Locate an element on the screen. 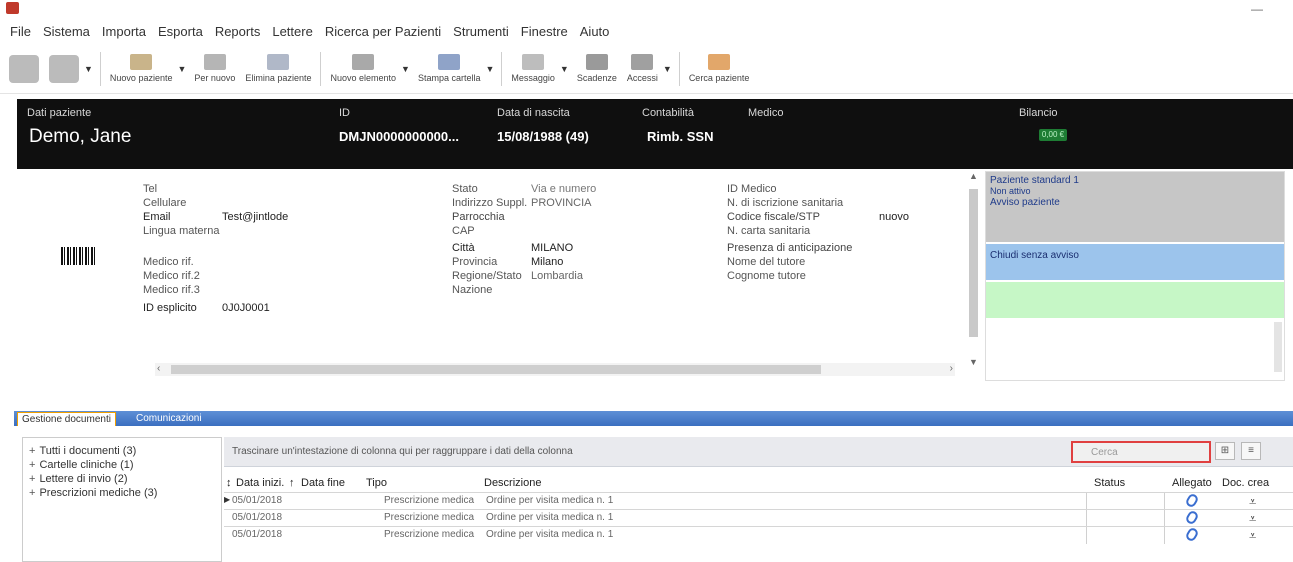  search-input: Cerca is located at coordinates (1141, 452).